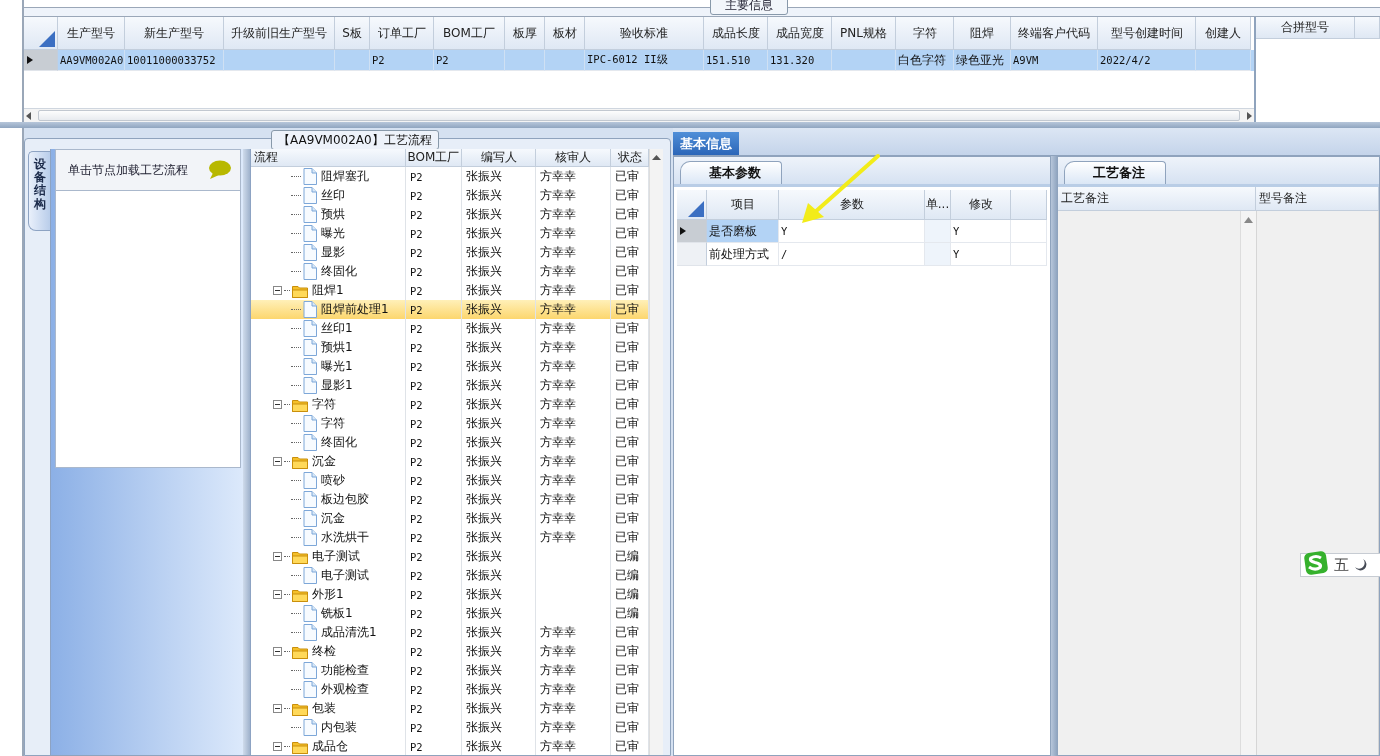 Image resolution: width=1380 pixels, height=756 pixels. Describe the element at coordinates (333, 214) in the screenshot. I see `tree-node-label: 预烘` at that location.